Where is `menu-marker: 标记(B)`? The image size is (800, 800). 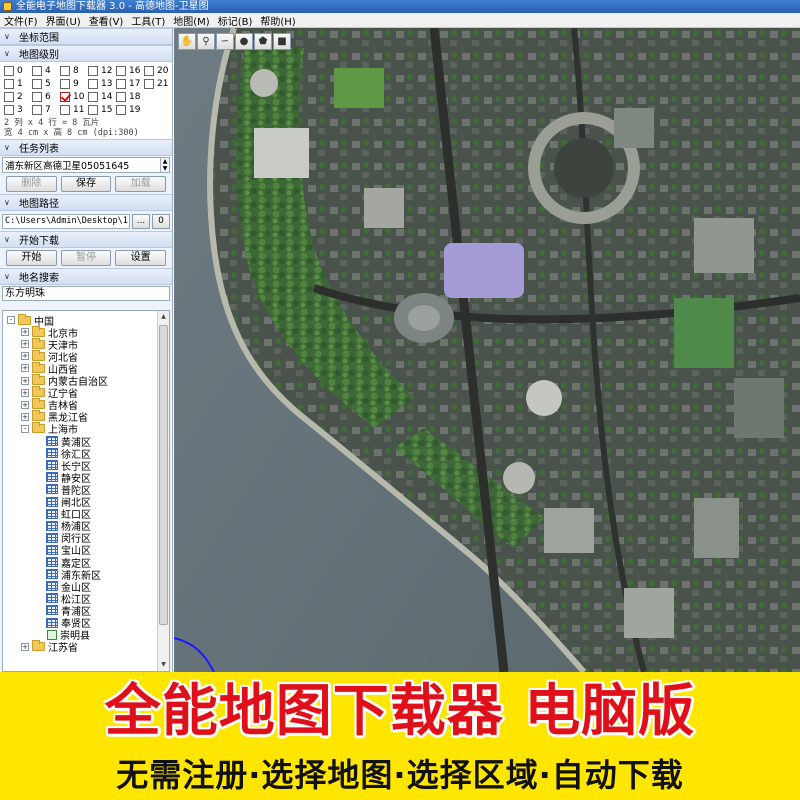 menu-marker: 标记(B) is located at coordinates (235, 20).